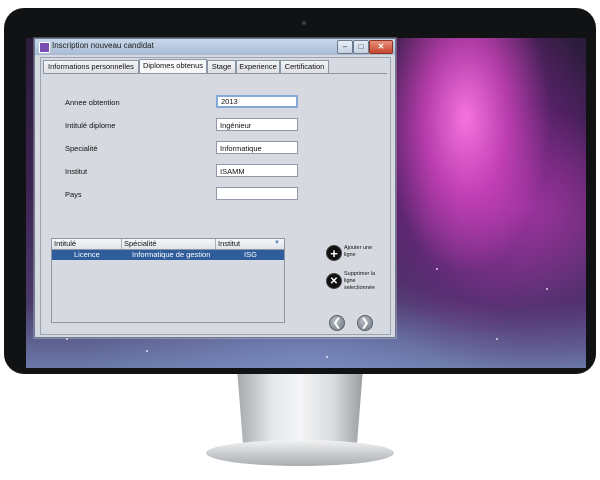 The height and width of the screenshot is (480, 600). What do you see at coordinates (257, 101) in the screenshot?
I see `annee-input: 2013` at bounding box center [257, 101].